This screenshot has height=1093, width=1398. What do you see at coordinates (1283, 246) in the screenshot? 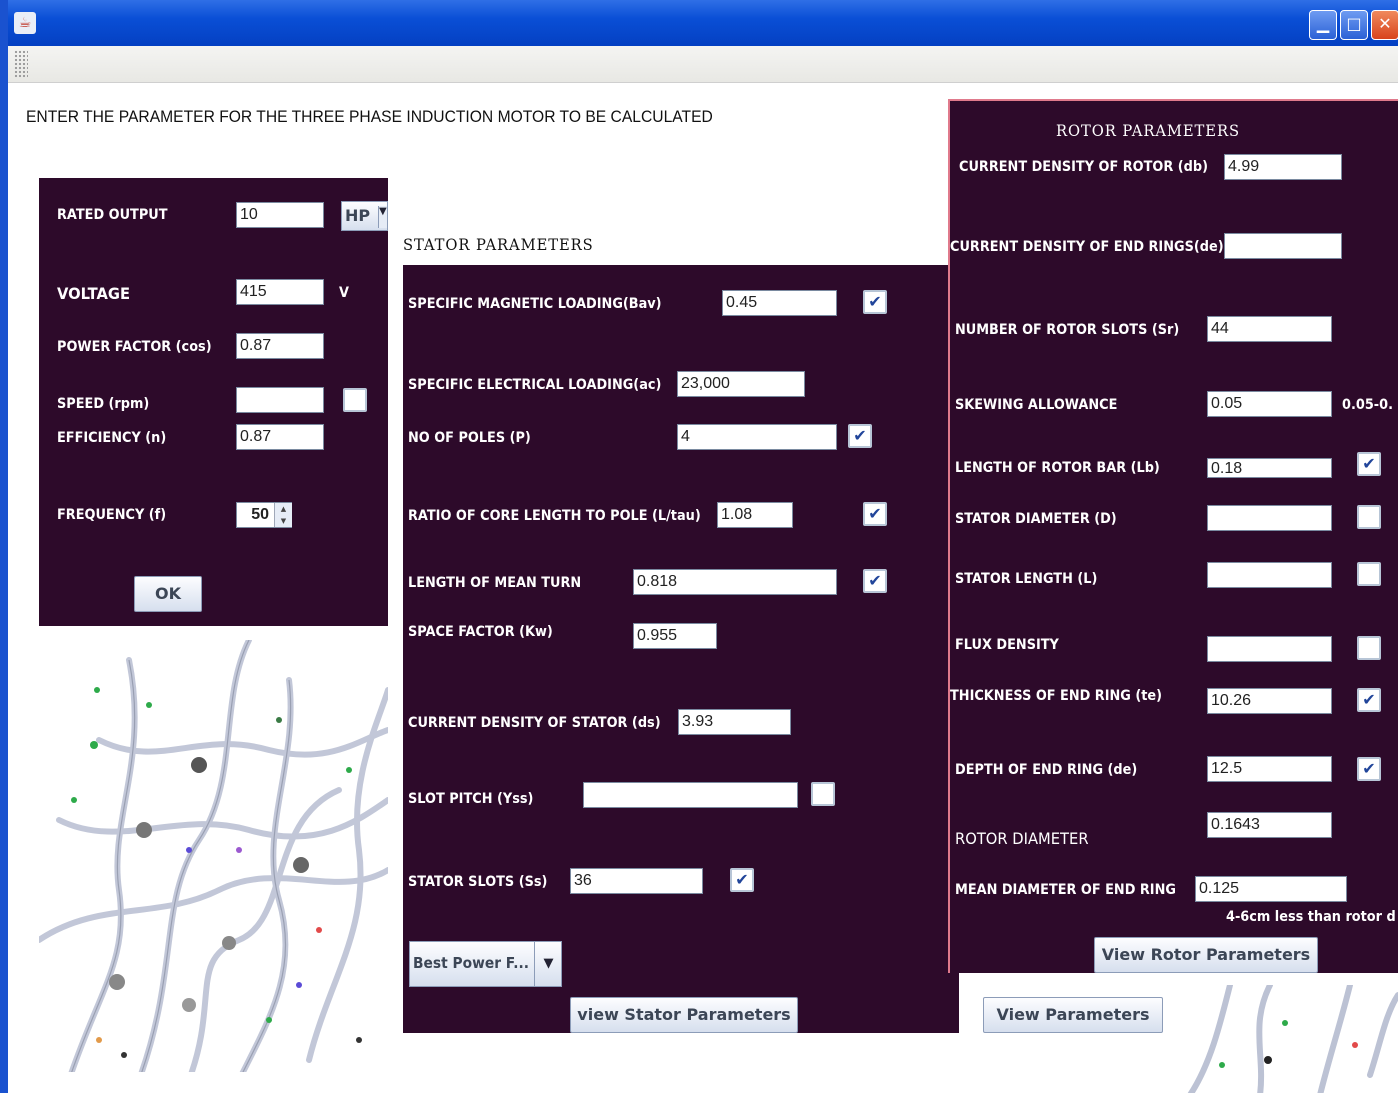
I see `de-rings-field` at bounding box center [1283, 246].